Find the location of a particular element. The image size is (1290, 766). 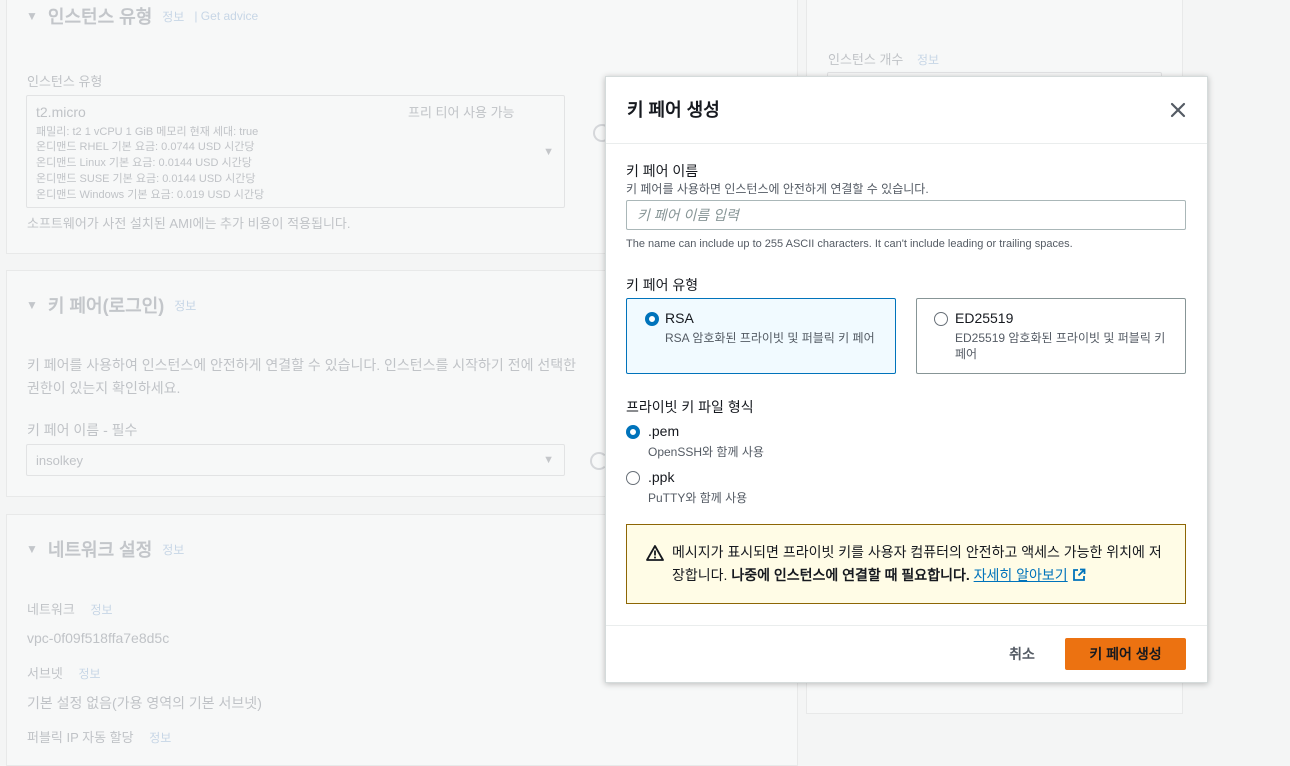

keypair-name-input is located at coordinates (906, 215).